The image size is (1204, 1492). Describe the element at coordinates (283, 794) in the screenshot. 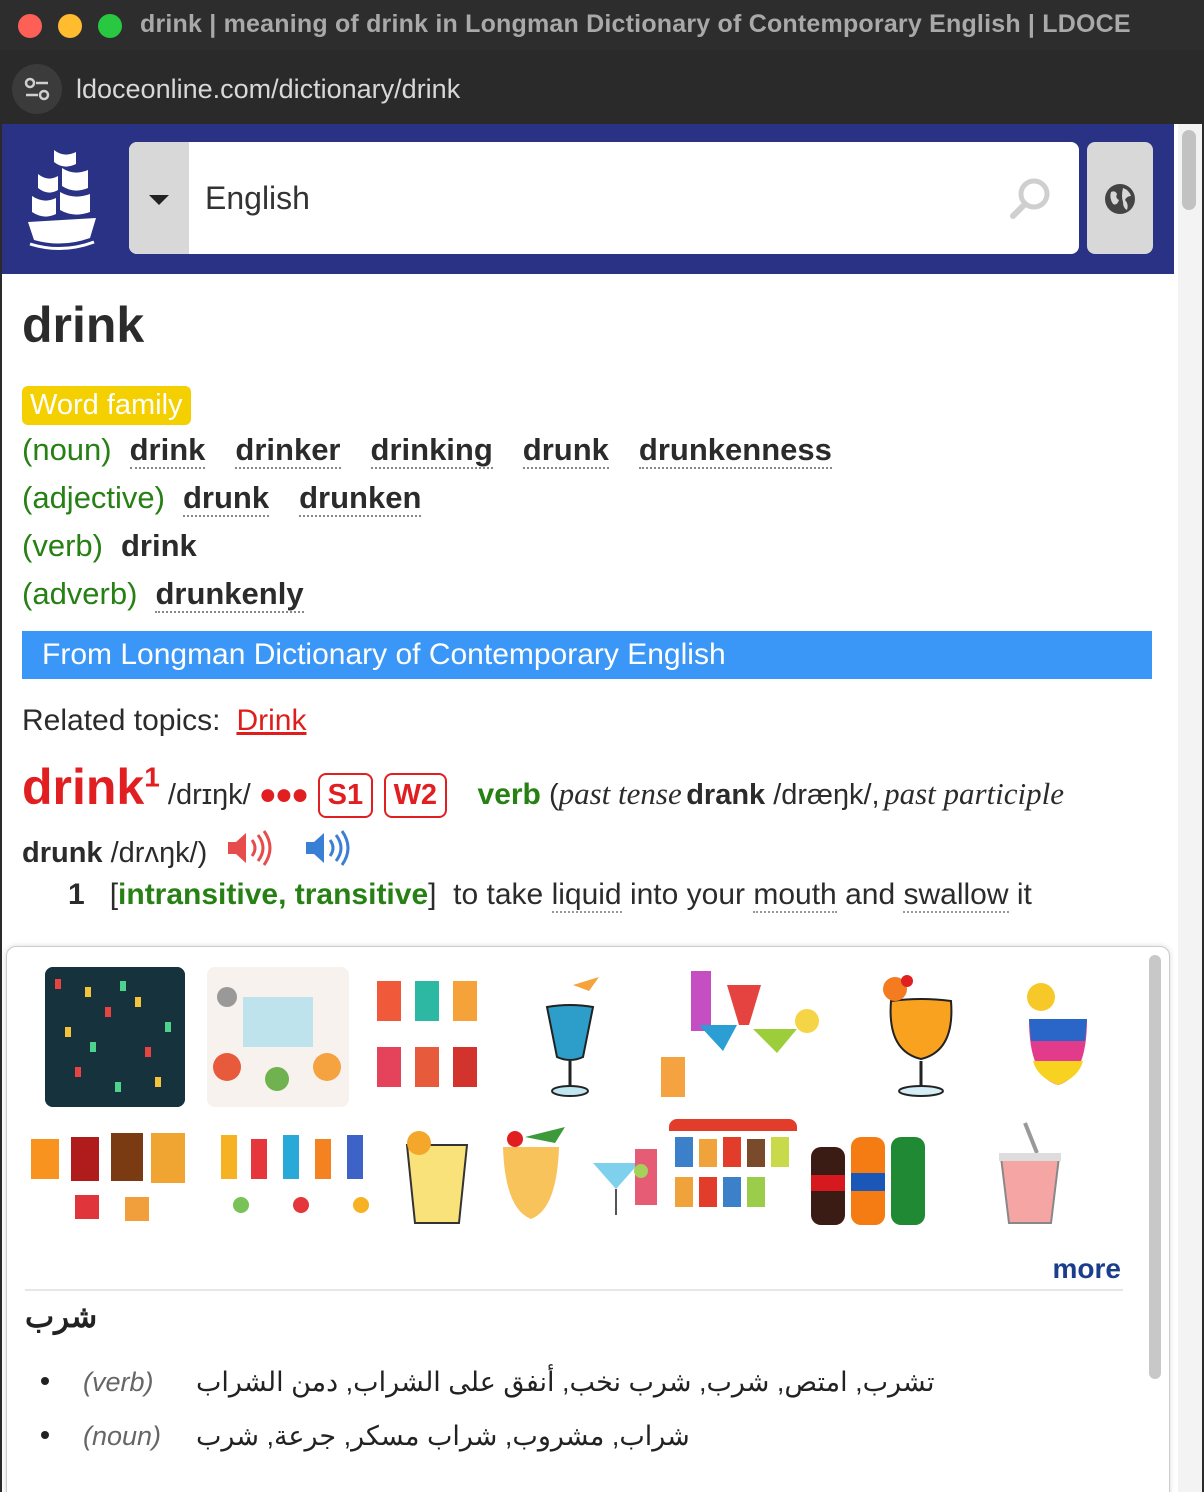

I see `frequency-dots: ●●●` at that location.